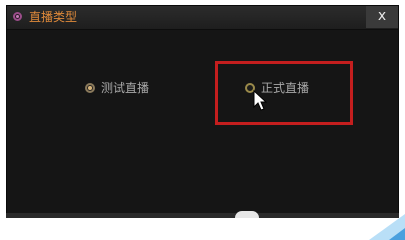  I want to click on mouse-cursor-icon, so click(260, 100).